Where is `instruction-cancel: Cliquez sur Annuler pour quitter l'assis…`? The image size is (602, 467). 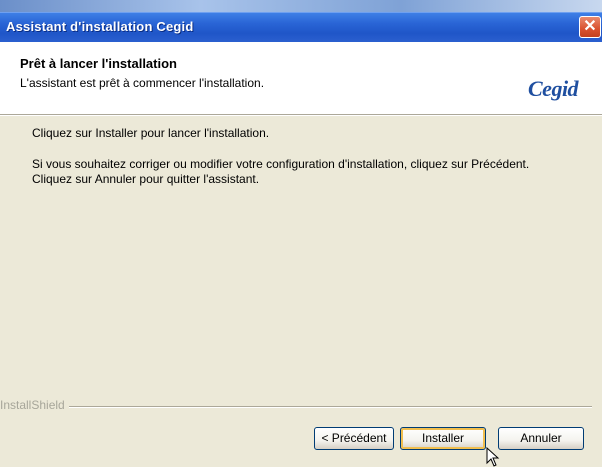
instruction-cancel: Cliquez sur Annuler pour quitter l'assis… is located at coordinates (146, 179).